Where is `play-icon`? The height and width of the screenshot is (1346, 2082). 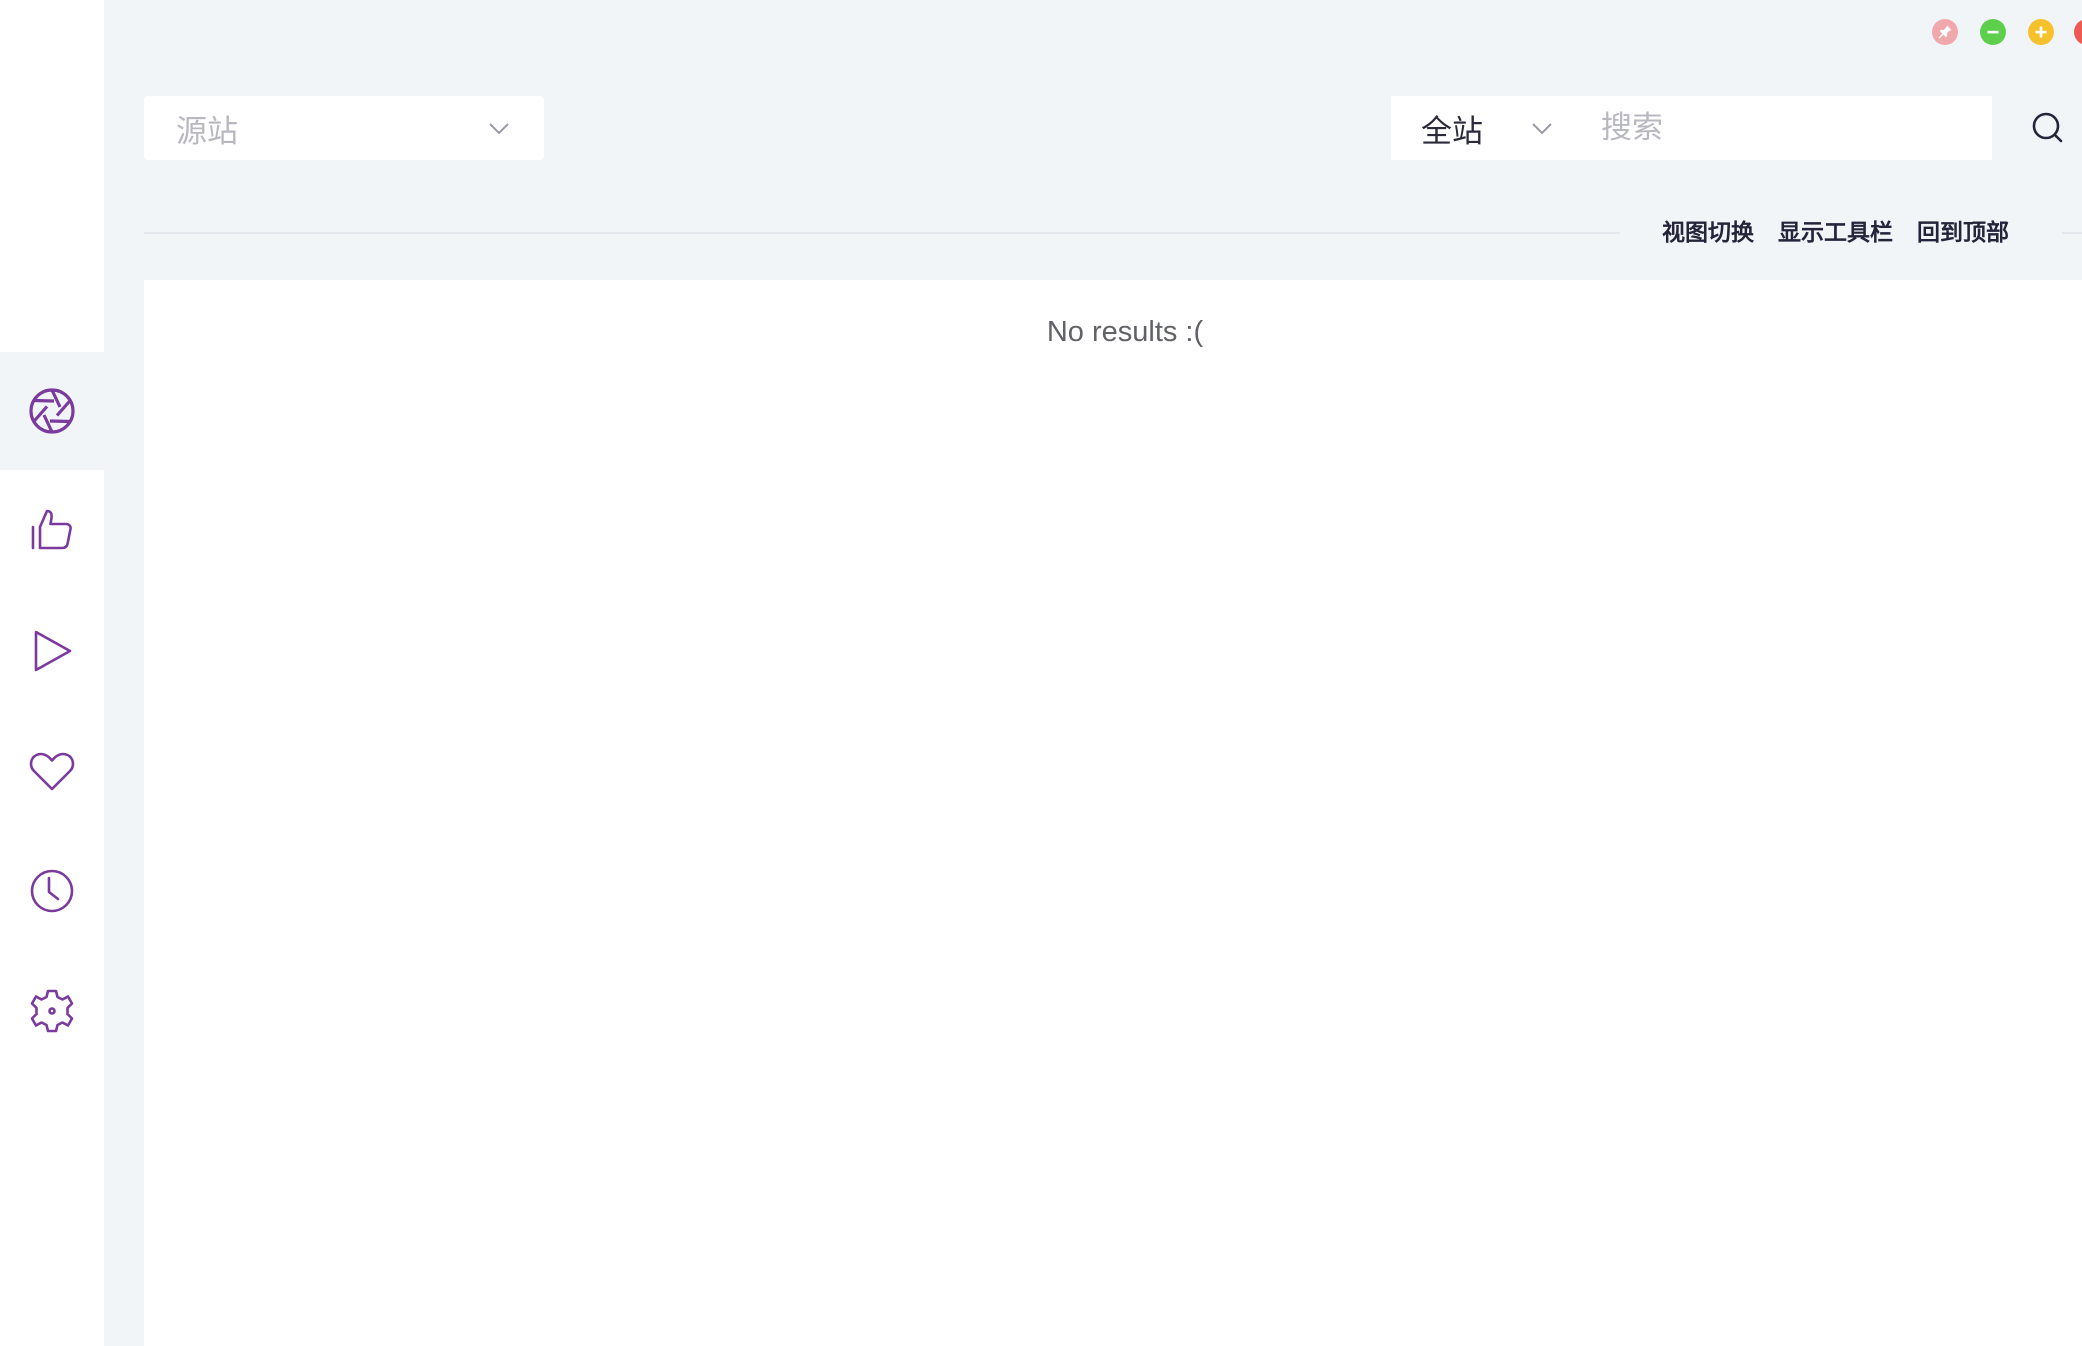 play-icon is located at coordinates (53, 651).